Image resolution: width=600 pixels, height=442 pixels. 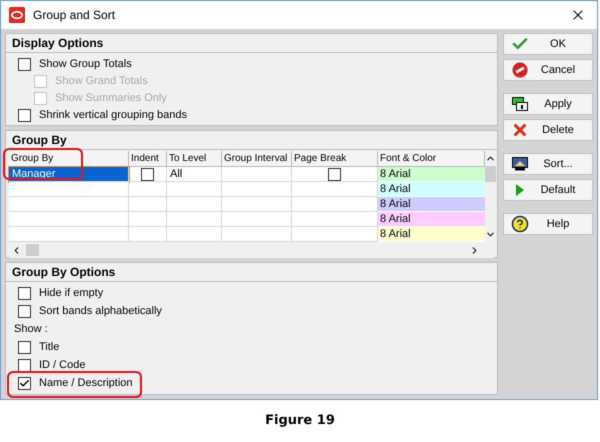 I want to click on column-header: To Level, so click(x=194, y=159).